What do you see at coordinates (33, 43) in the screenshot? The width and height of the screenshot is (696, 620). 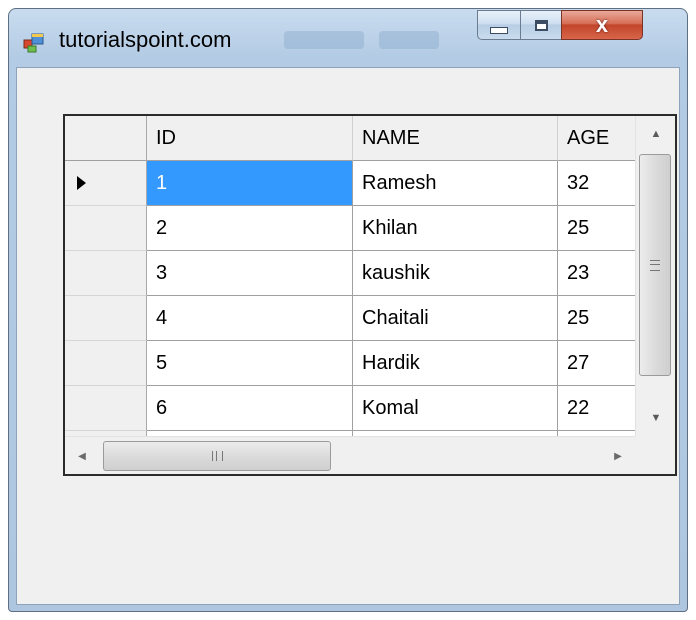 I see `app-window-icon` at bounding box center [33, 43].